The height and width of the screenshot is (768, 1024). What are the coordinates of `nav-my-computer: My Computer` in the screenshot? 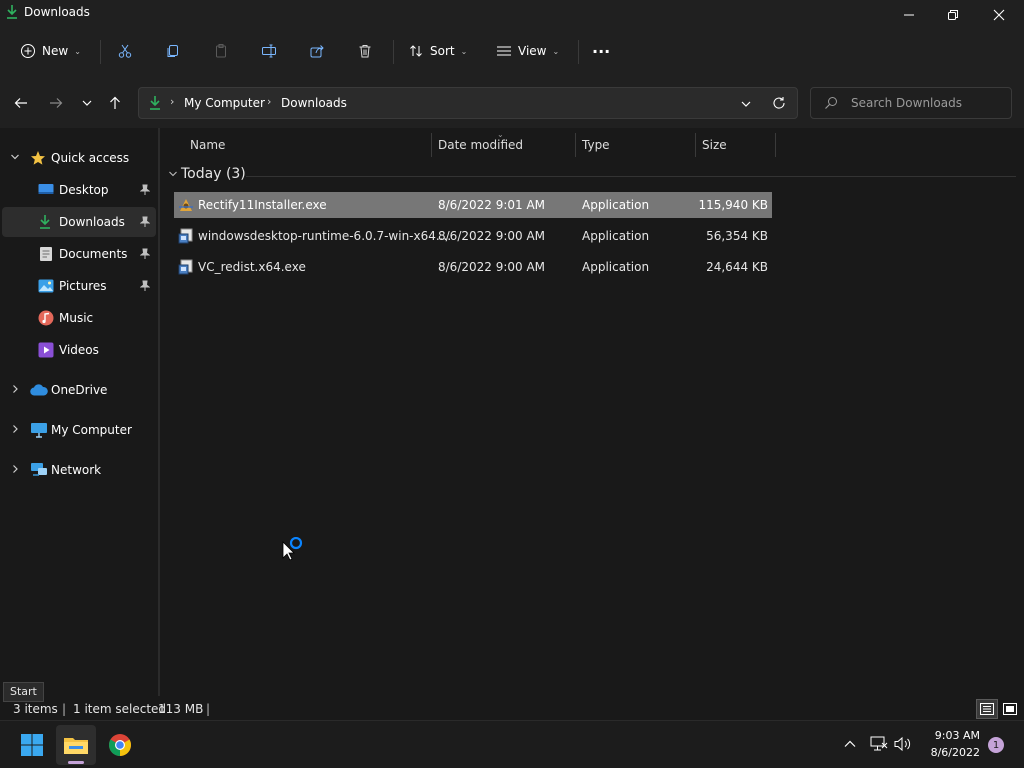 It's located at (79, 430).